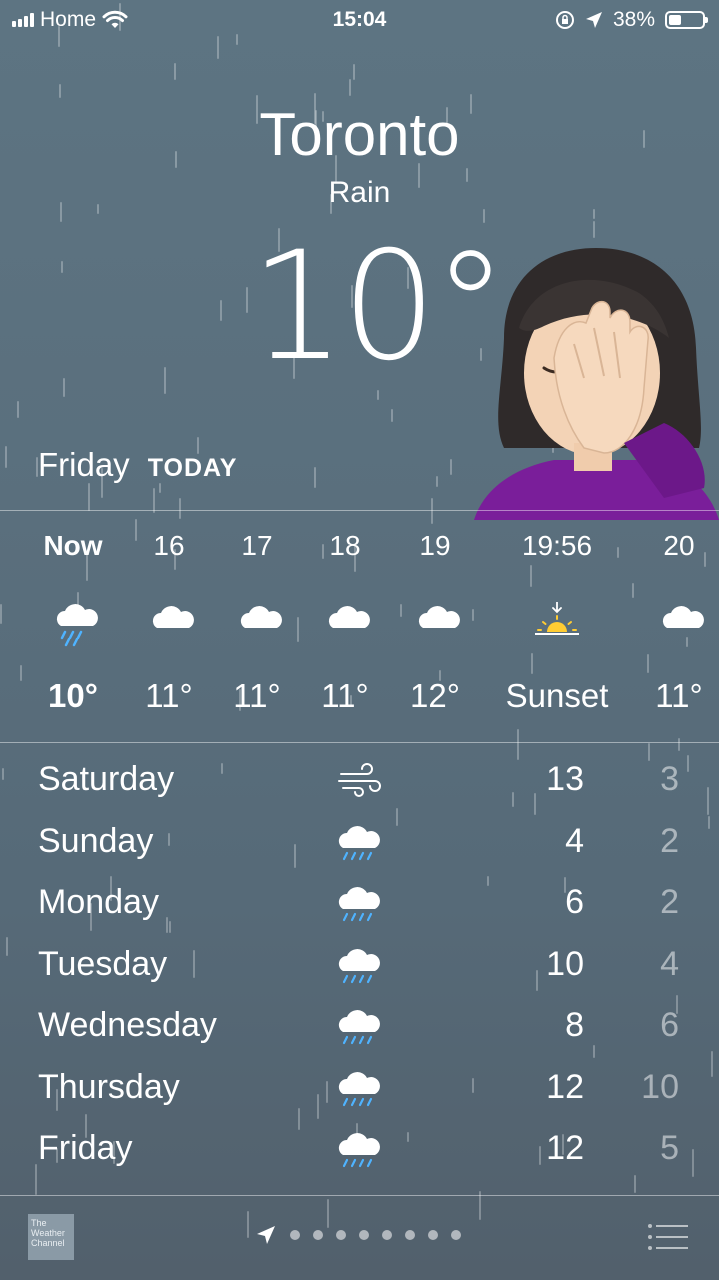  What do you see at coordinates (103, 963) in the screenshot?
I see `day-name: Tuesday` at bounding box center [103, 963].